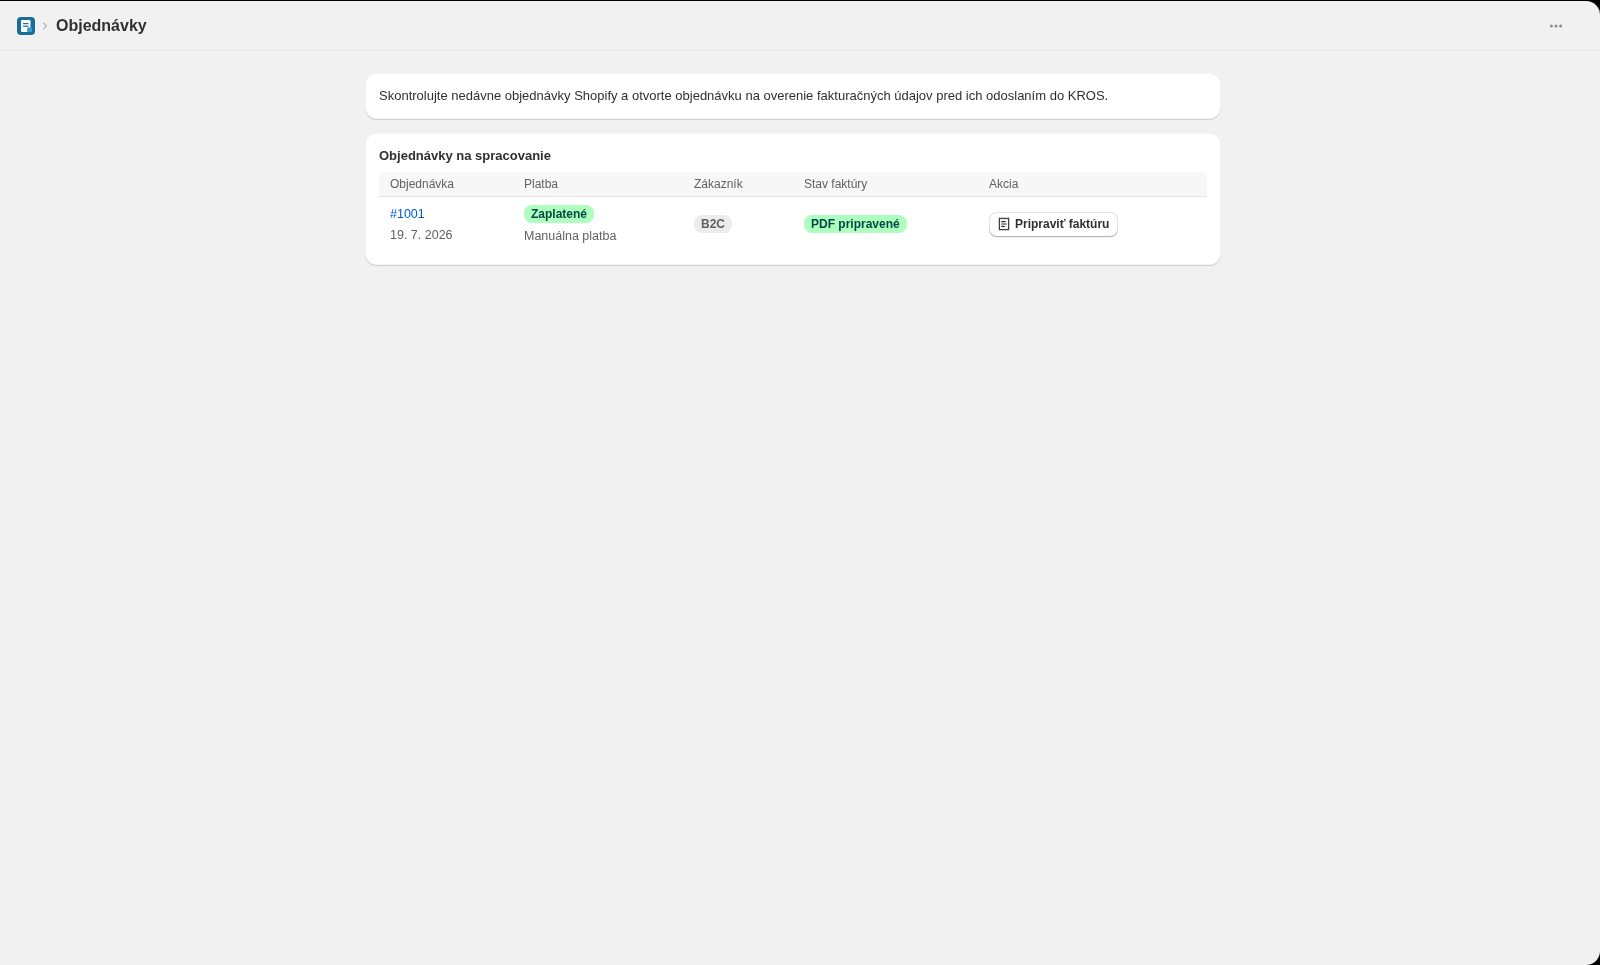 Image resolution: width=1600 pixels, height=965 pixels. What do you see at coordinates (836, 184) in the screenshot?
I see `column-header: Stav faktúry` at bounding box center [836, 184].